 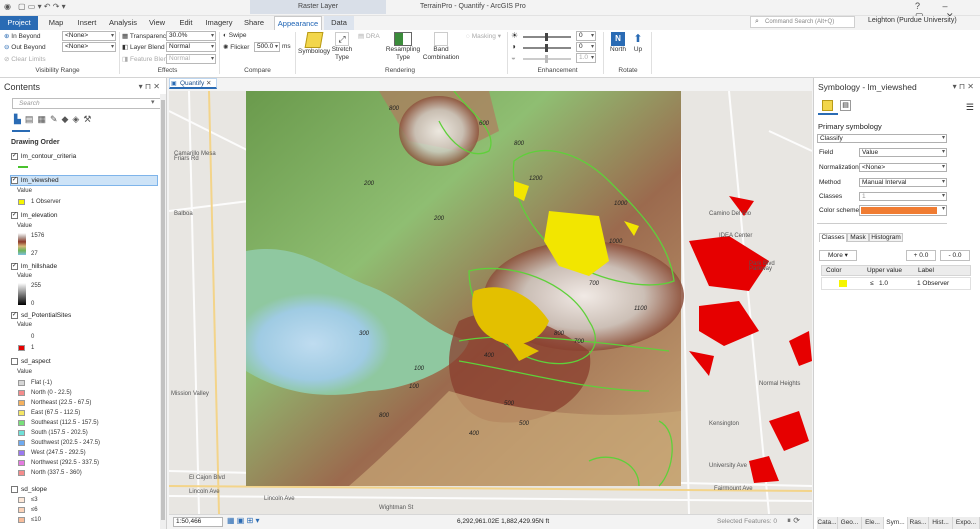 I want to click on classes-combo: 1, so click(x=903, y=196).